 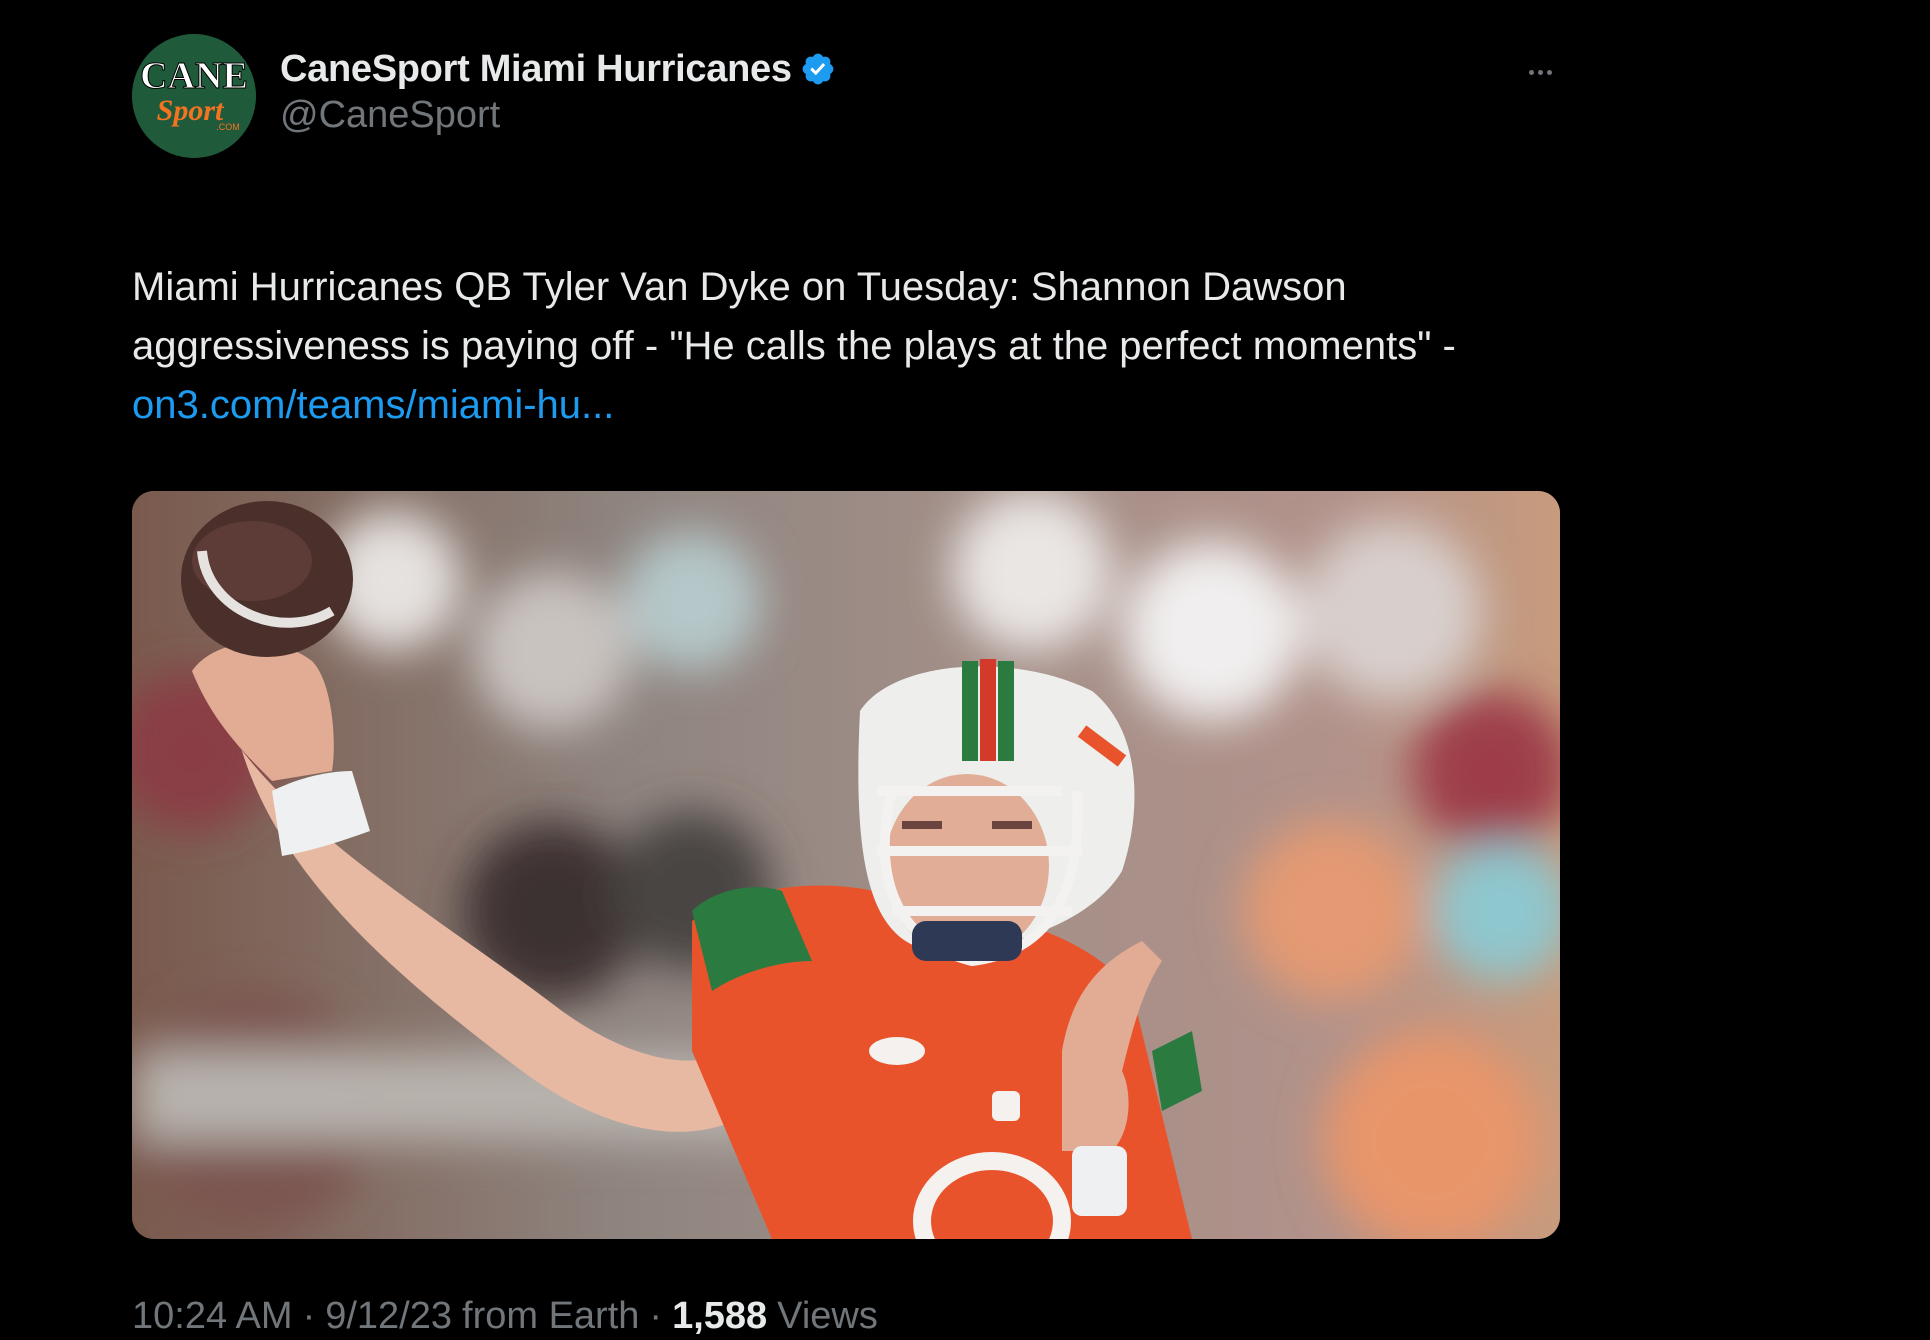 What do you see at coordinates (1006, 1106) in the screenshot?
I see `u-logo` at bounding box center [1006, 1106].